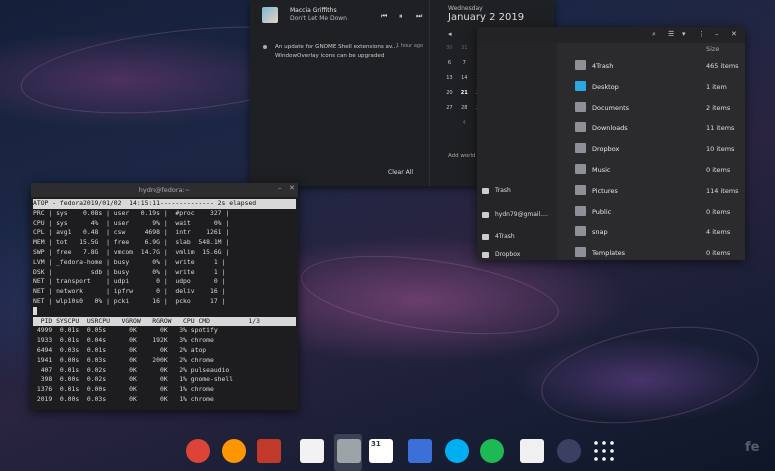 Image resolution: width=775 pixels, height=471 pixels. What do you see at coordinates (129, 261) in the screenshot?
I see `terminal-line: LVM | _fedora-home | busy 0% | write 1 |` at bounding box center [129, 261].